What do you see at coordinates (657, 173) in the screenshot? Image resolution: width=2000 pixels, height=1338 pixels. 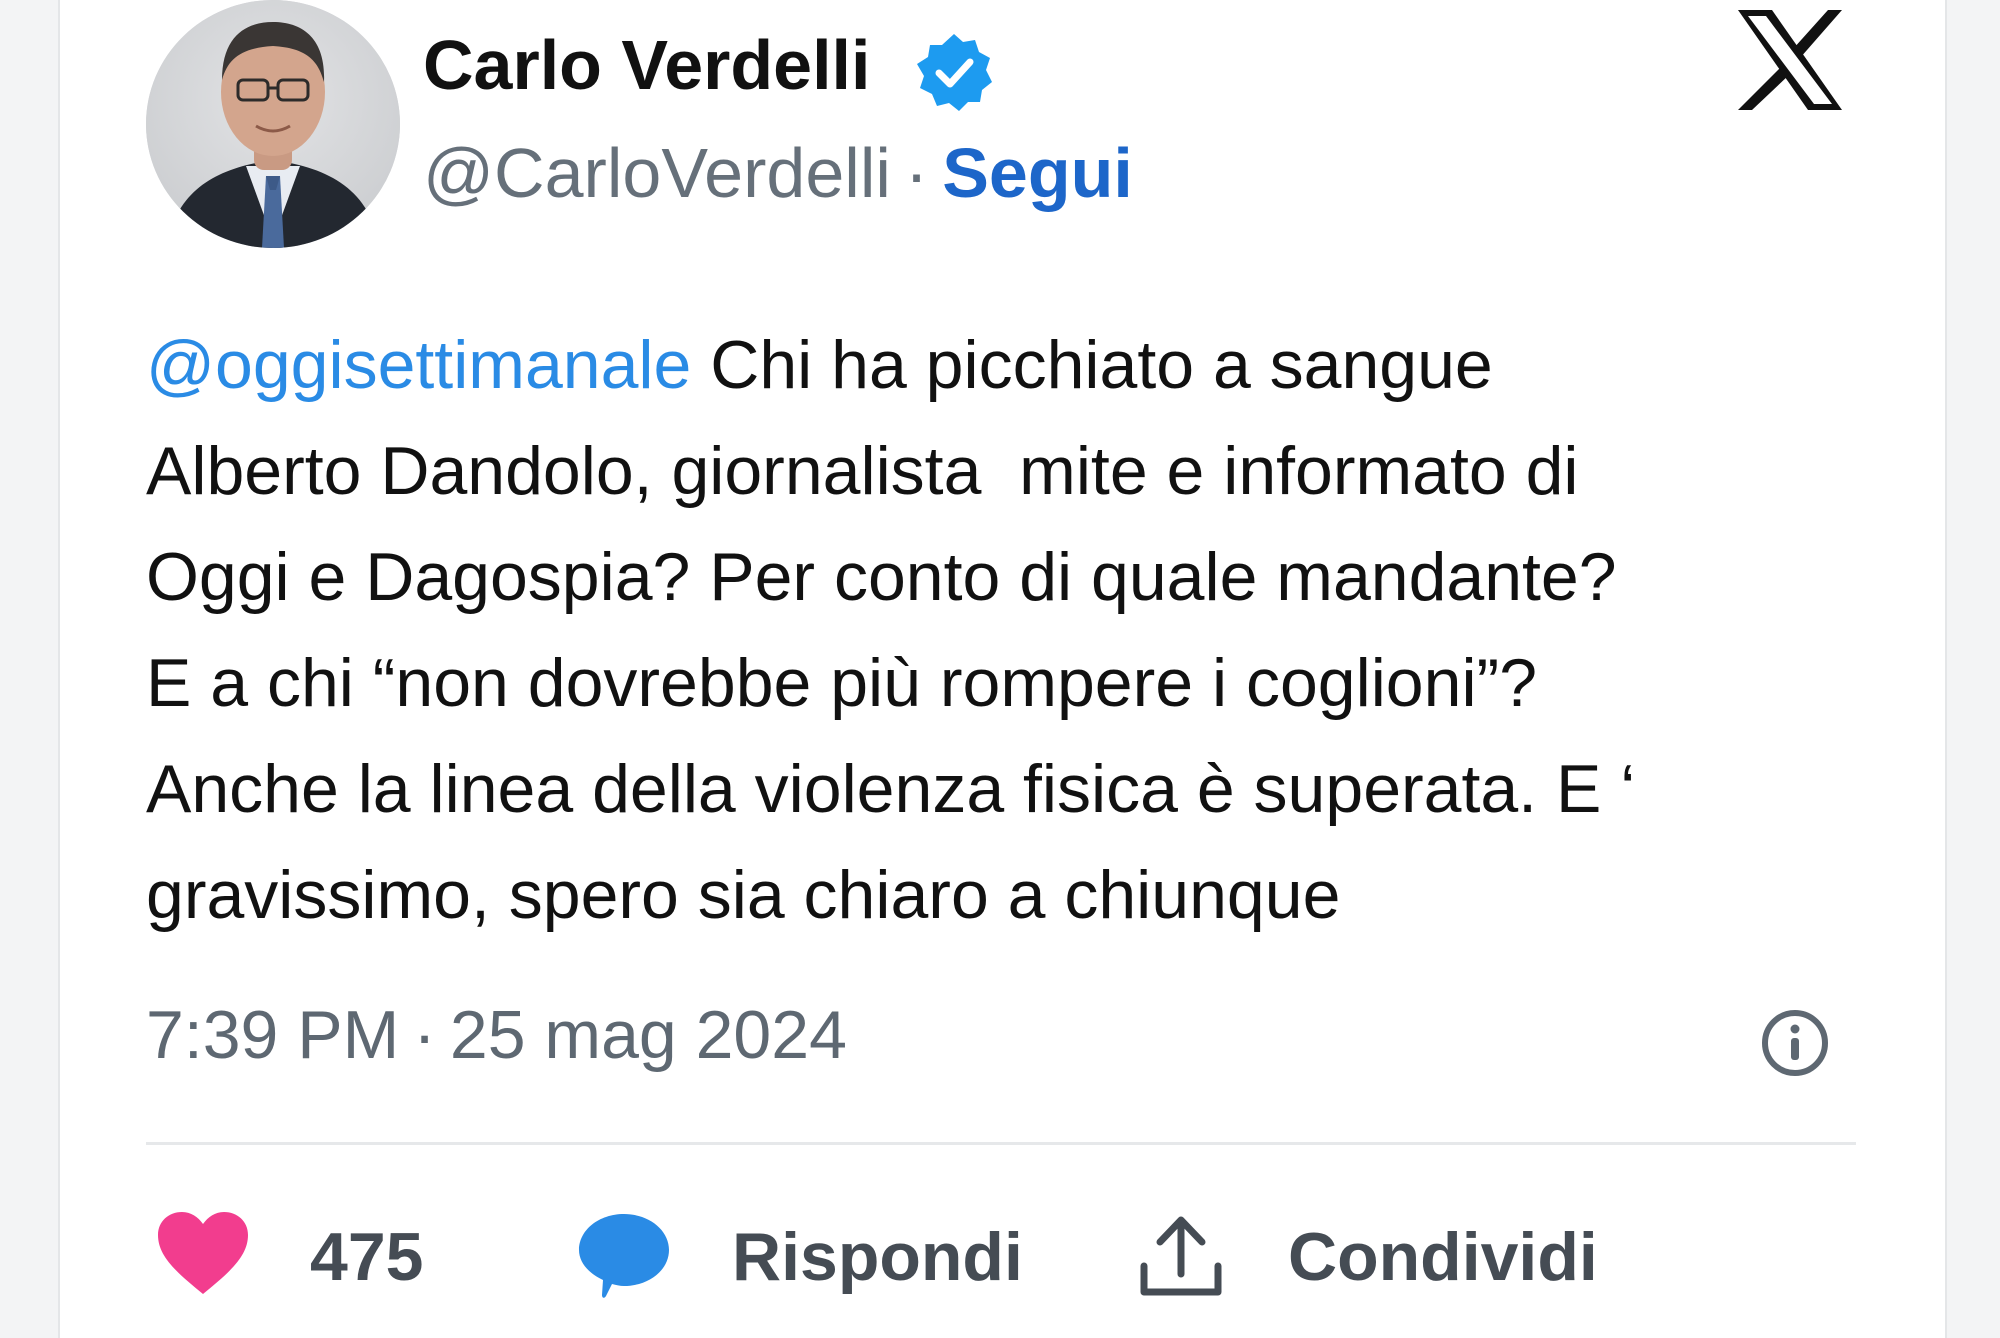 I see `author-handle: @CarloVerdelli` at bounding box center [657, 173].